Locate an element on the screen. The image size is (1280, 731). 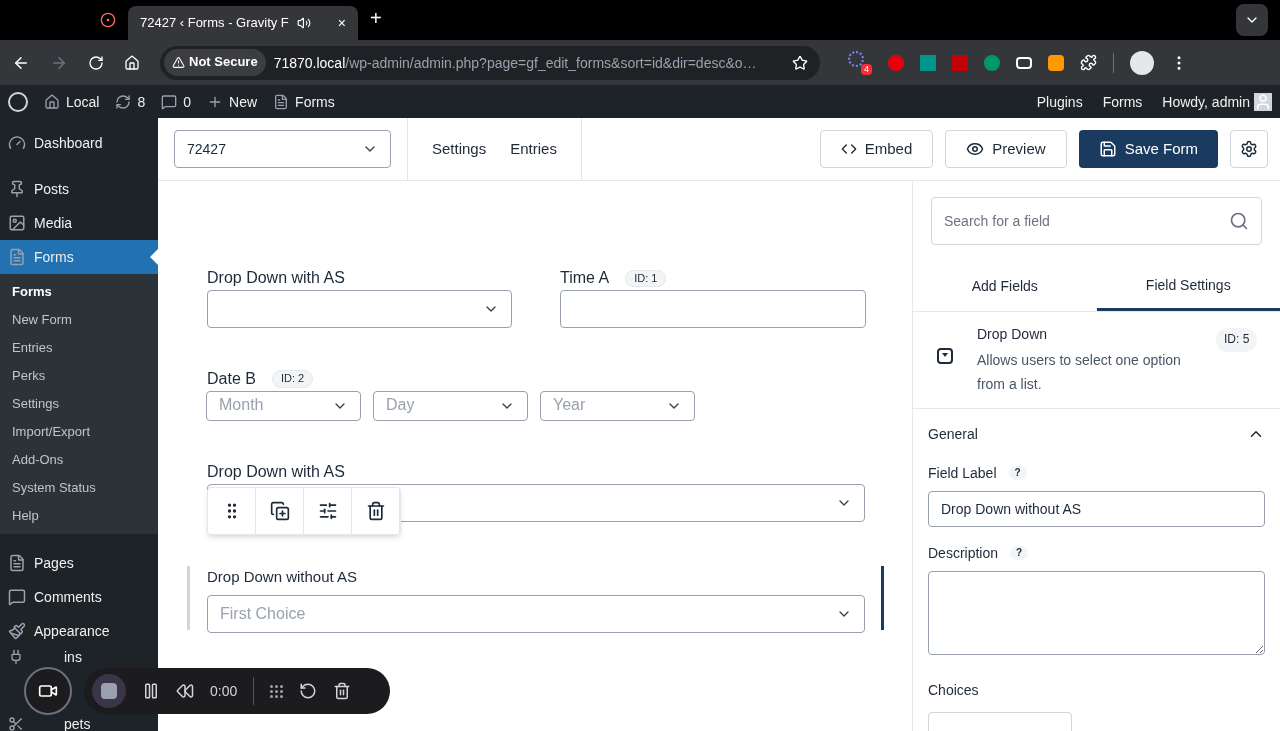
bookmark-icon is located at coordinates (800, 62).